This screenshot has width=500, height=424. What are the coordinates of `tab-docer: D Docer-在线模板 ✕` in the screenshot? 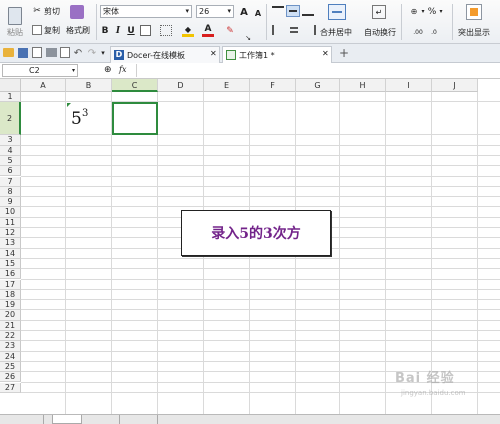 It's located at (165, 54).